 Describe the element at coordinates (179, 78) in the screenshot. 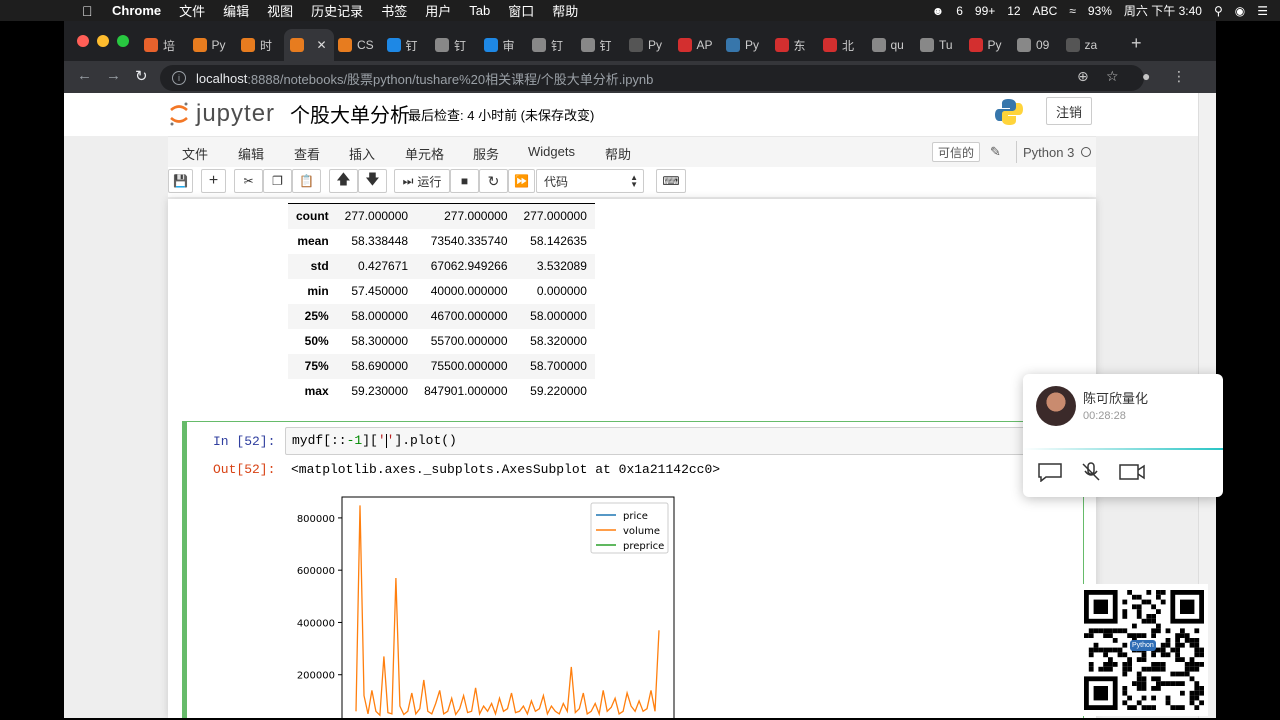

I see `site-info-icon: i` at that location.